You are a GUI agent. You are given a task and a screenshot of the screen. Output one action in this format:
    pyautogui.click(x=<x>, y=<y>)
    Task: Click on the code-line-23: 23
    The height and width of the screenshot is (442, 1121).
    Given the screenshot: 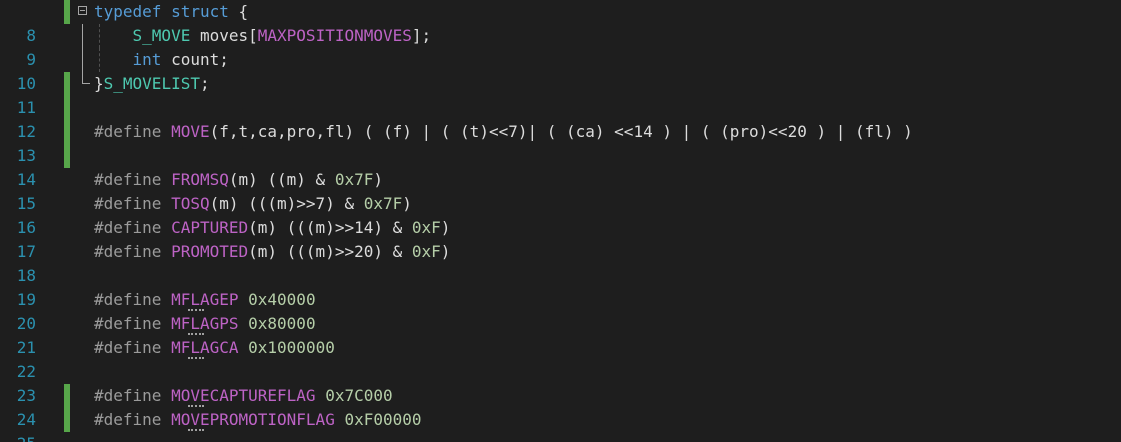 What is the action you would take?
    pyautogui.click(x=560, y=382)
    